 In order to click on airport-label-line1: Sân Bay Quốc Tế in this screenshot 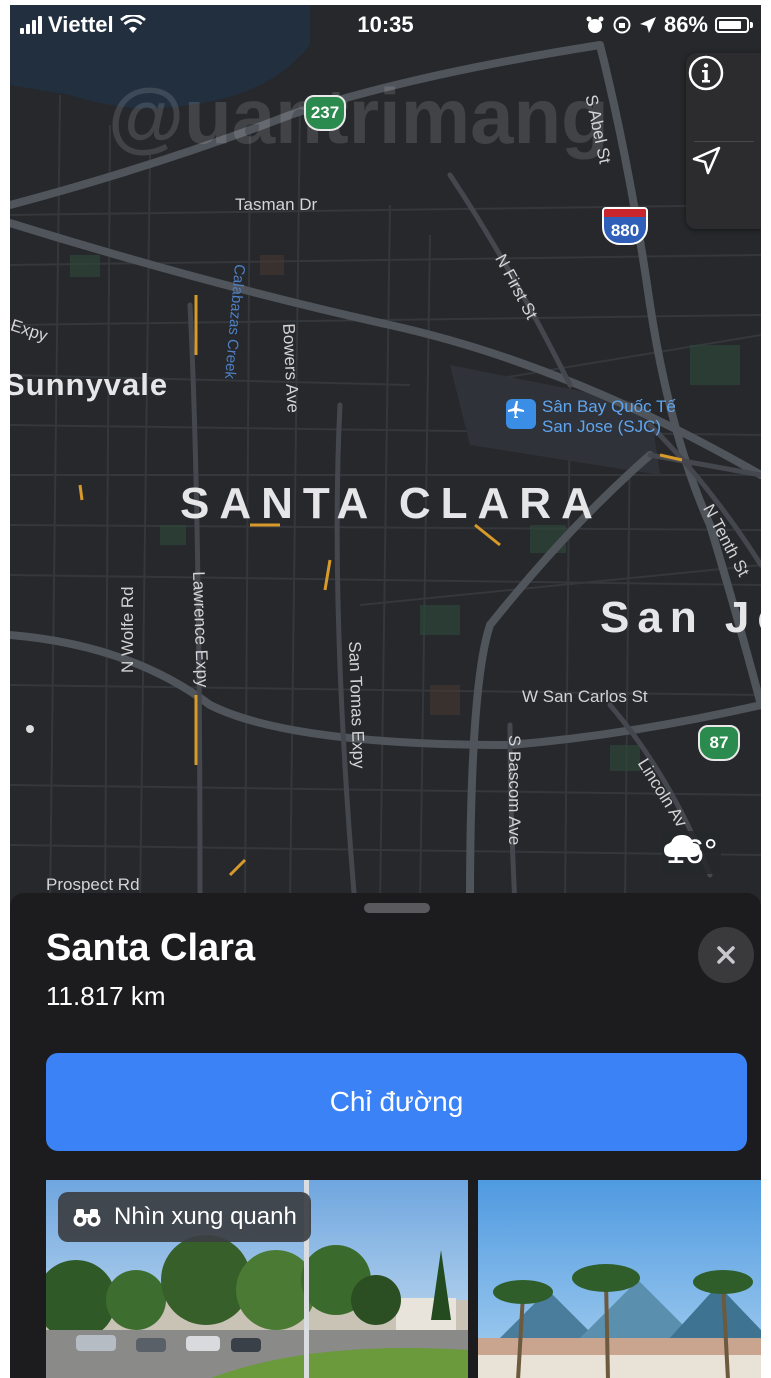, I will do `click(609, 406)`.